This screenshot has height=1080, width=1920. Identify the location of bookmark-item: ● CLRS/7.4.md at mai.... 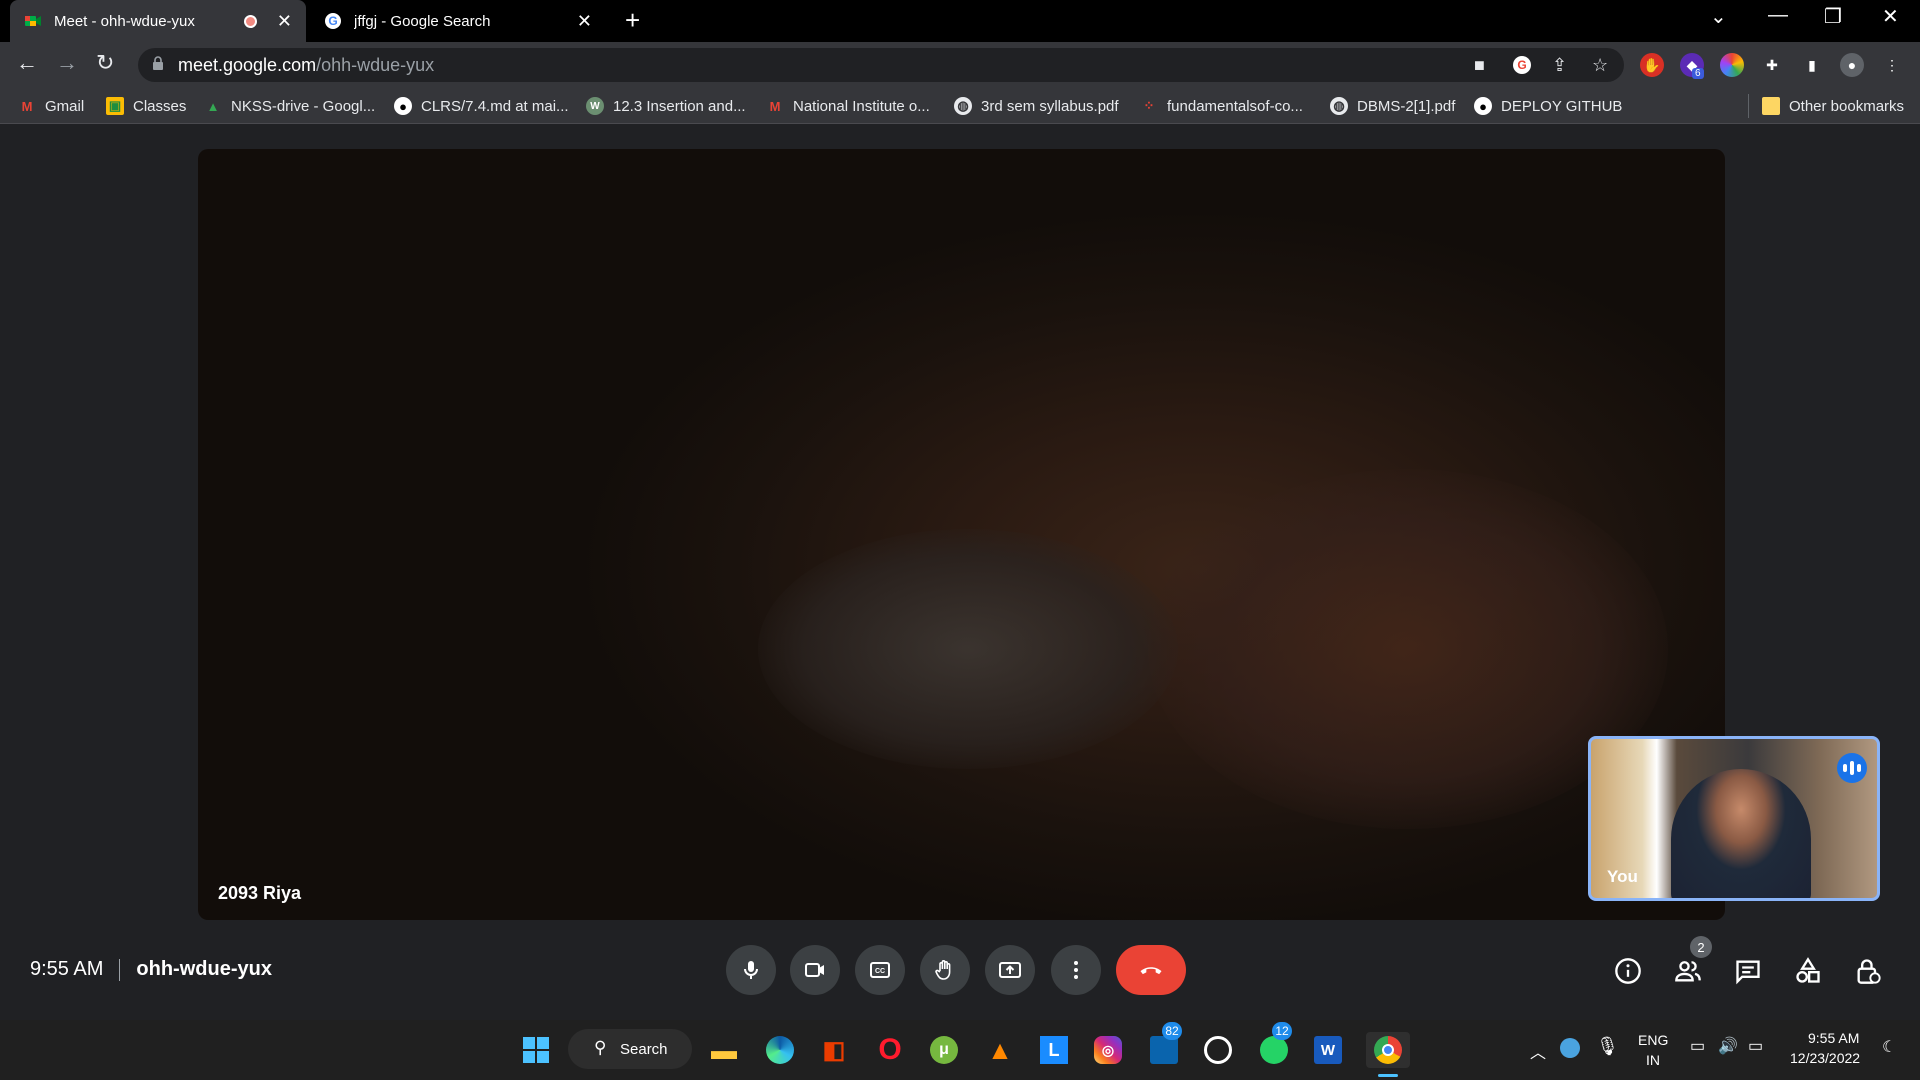
(481, 106).